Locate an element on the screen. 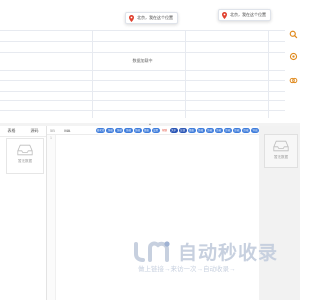 The image size is (320, 300). tool-label: 5B is located at coordinates (56, 130).